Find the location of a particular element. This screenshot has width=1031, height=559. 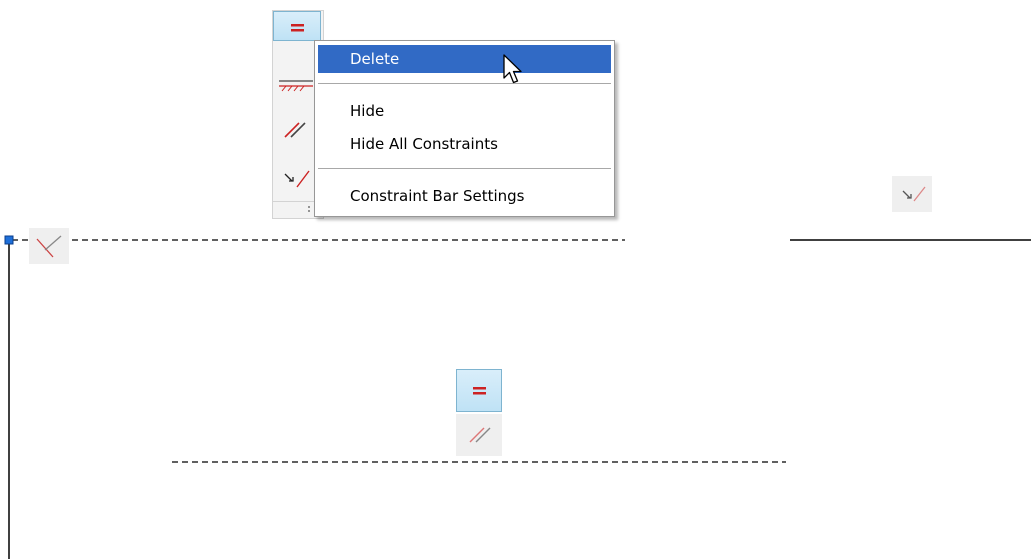

middle-constraint-bar is located at coordinates (479, 414).